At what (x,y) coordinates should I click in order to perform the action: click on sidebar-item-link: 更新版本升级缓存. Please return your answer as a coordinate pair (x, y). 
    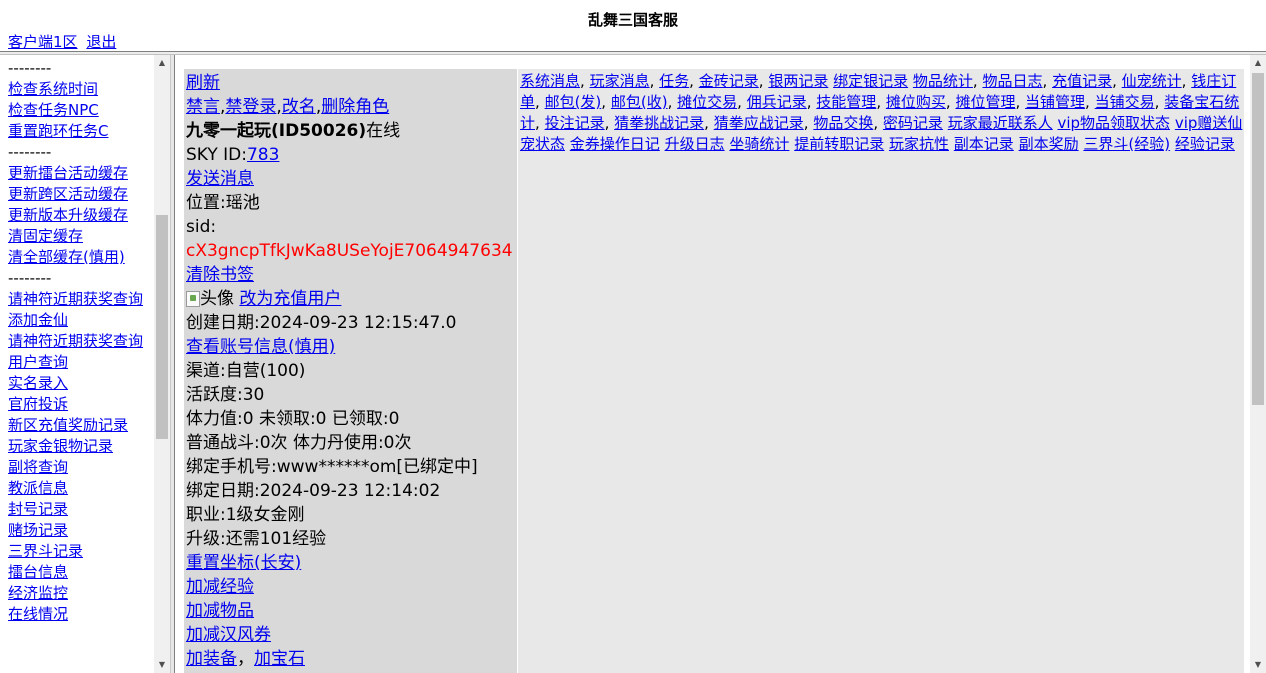
    Looking at the image, I should click on (68, 215).